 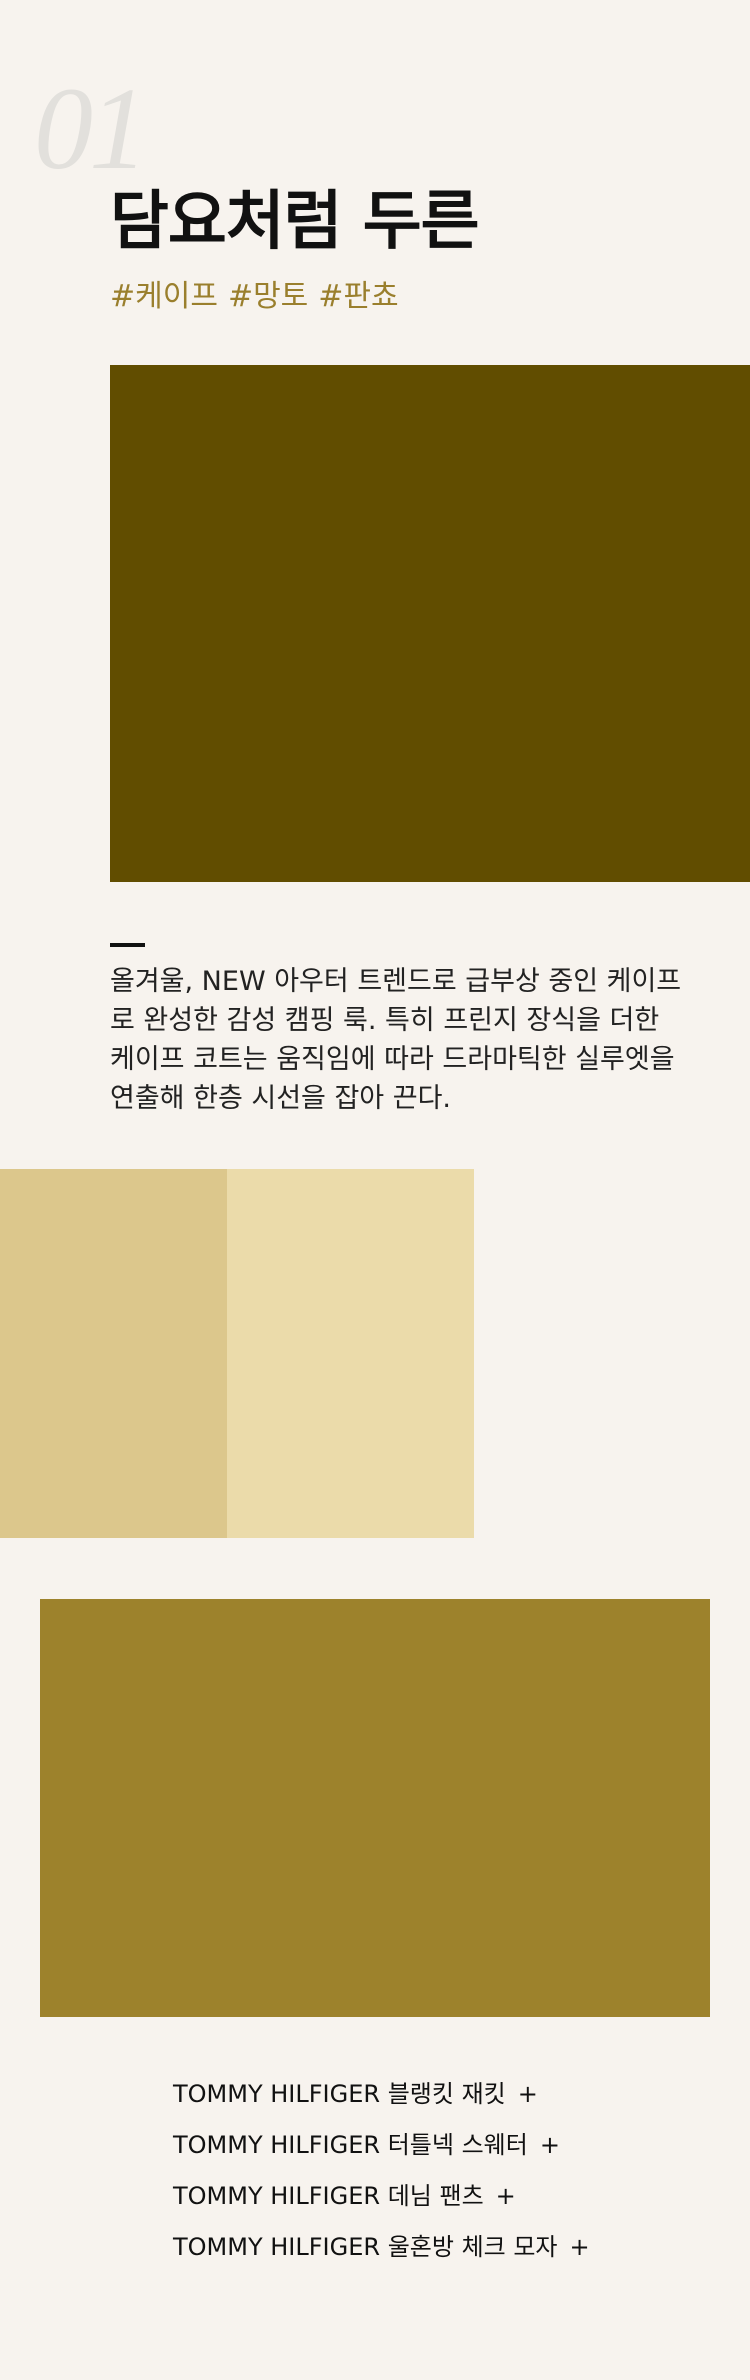 I want to click on color-swatch-left, so click(x=113, y=1353).